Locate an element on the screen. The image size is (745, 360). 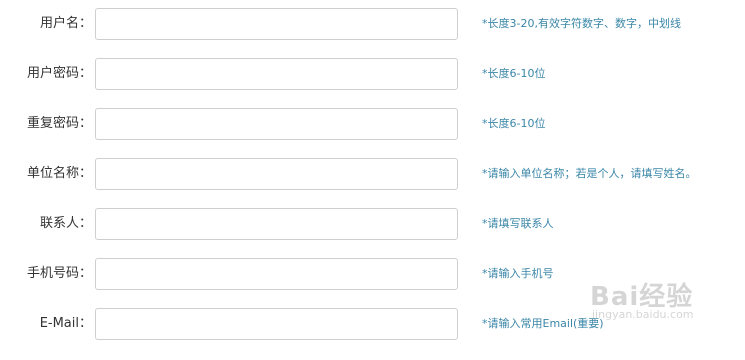
form-row-contact: 联系人： *请填写联系人 is located at coordinates (372, 226).